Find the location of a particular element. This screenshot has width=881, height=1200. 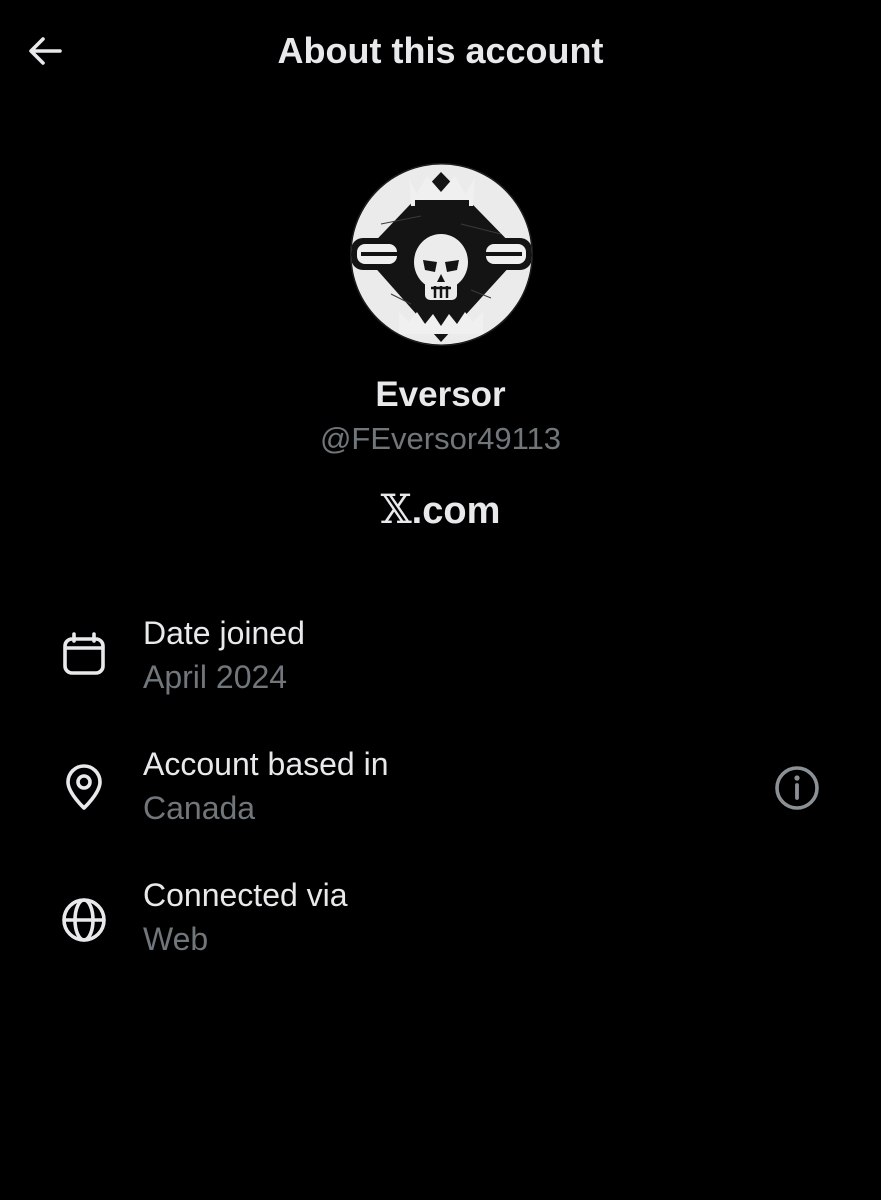

globe-icon is located at coordinates (84, 920).